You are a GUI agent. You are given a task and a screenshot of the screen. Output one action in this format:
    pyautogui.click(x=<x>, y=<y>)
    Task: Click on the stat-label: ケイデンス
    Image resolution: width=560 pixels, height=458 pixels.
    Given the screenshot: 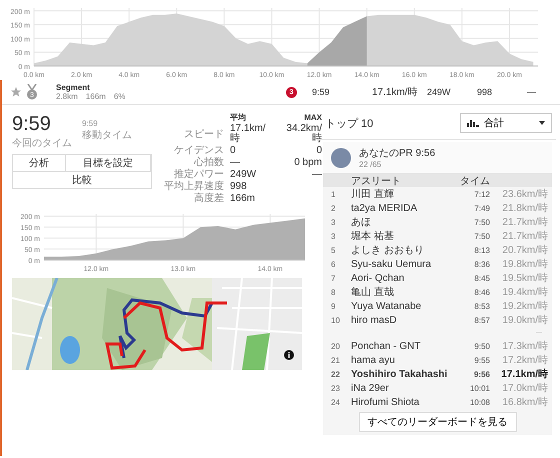 What is the action you would take?
    pyautogui.click(x=198, y=150)
    